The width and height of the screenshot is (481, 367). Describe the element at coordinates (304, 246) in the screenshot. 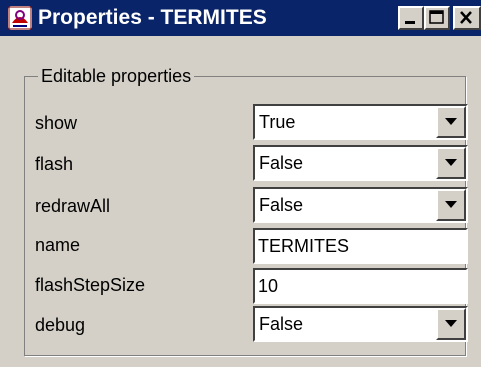

I see `name-value: TERMITES` at that location.